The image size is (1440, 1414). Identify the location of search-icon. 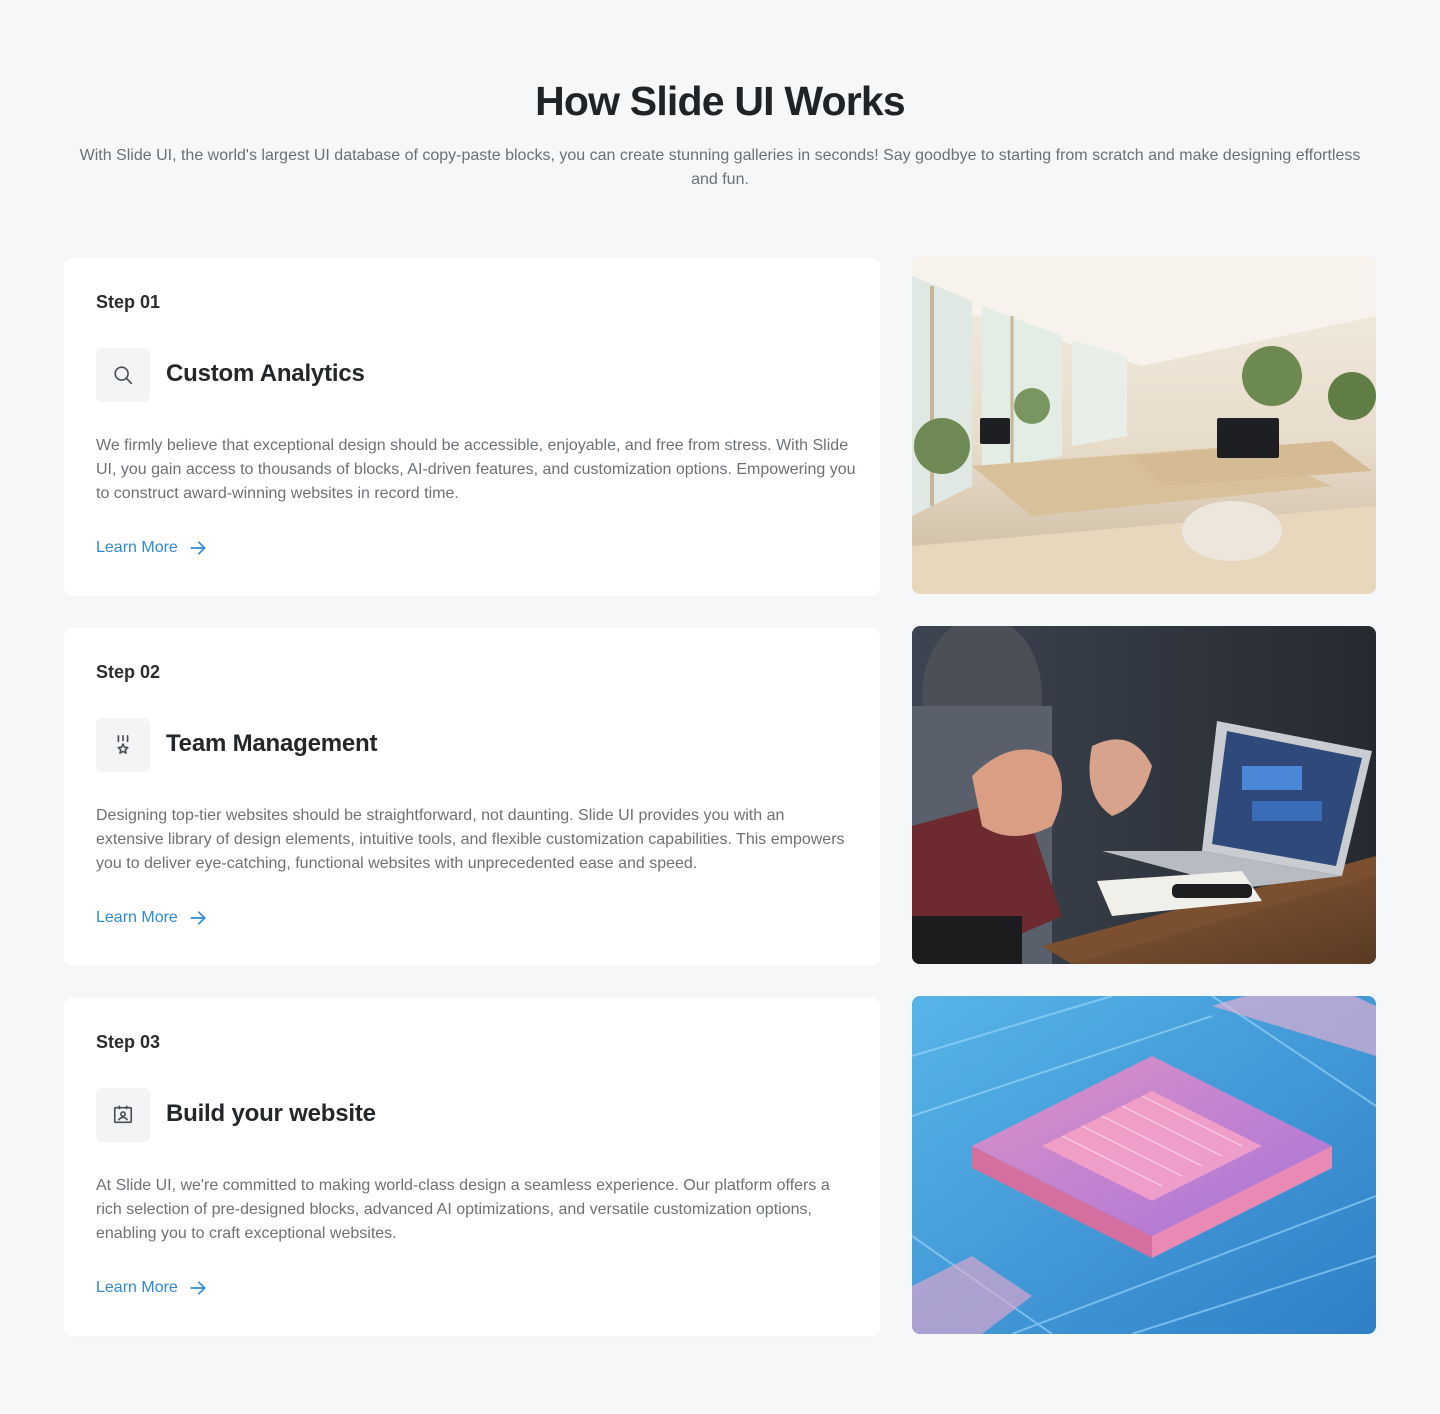
(123, 375).